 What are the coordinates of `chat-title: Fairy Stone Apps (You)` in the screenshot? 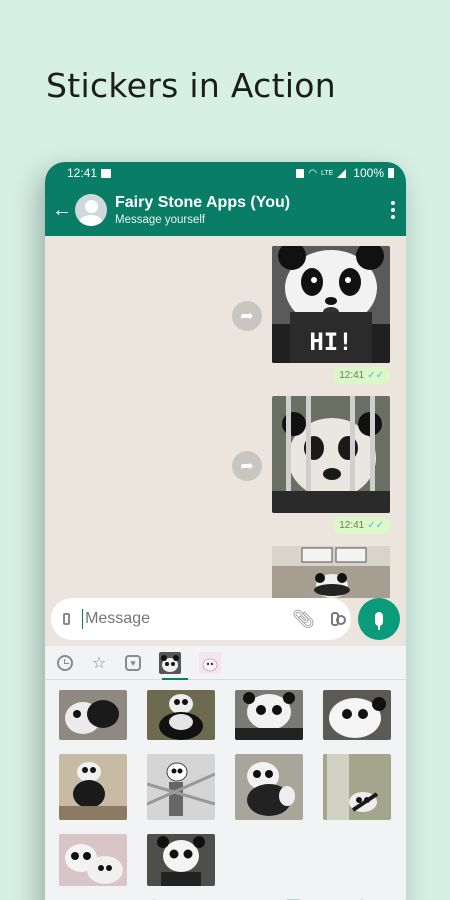 It's located at (203, 202).